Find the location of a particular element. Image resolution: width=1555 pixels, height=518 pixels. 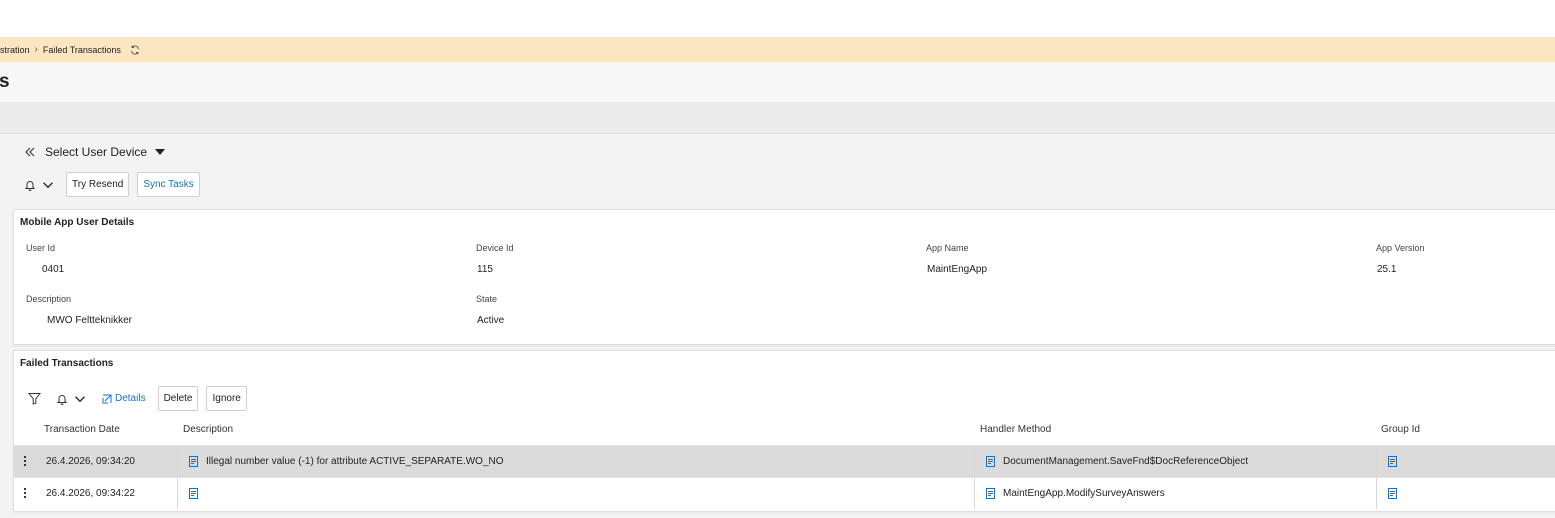

delete-button: Delete is located at coordinates (178, 398).